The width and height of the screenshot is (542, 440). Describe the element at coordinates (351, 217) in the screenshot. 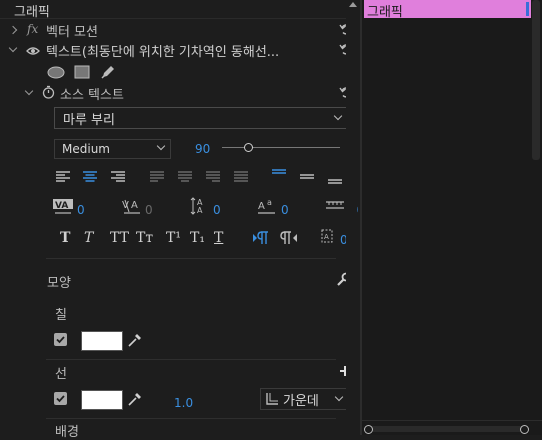

I see `effect-controls-scrollbar` at that location.